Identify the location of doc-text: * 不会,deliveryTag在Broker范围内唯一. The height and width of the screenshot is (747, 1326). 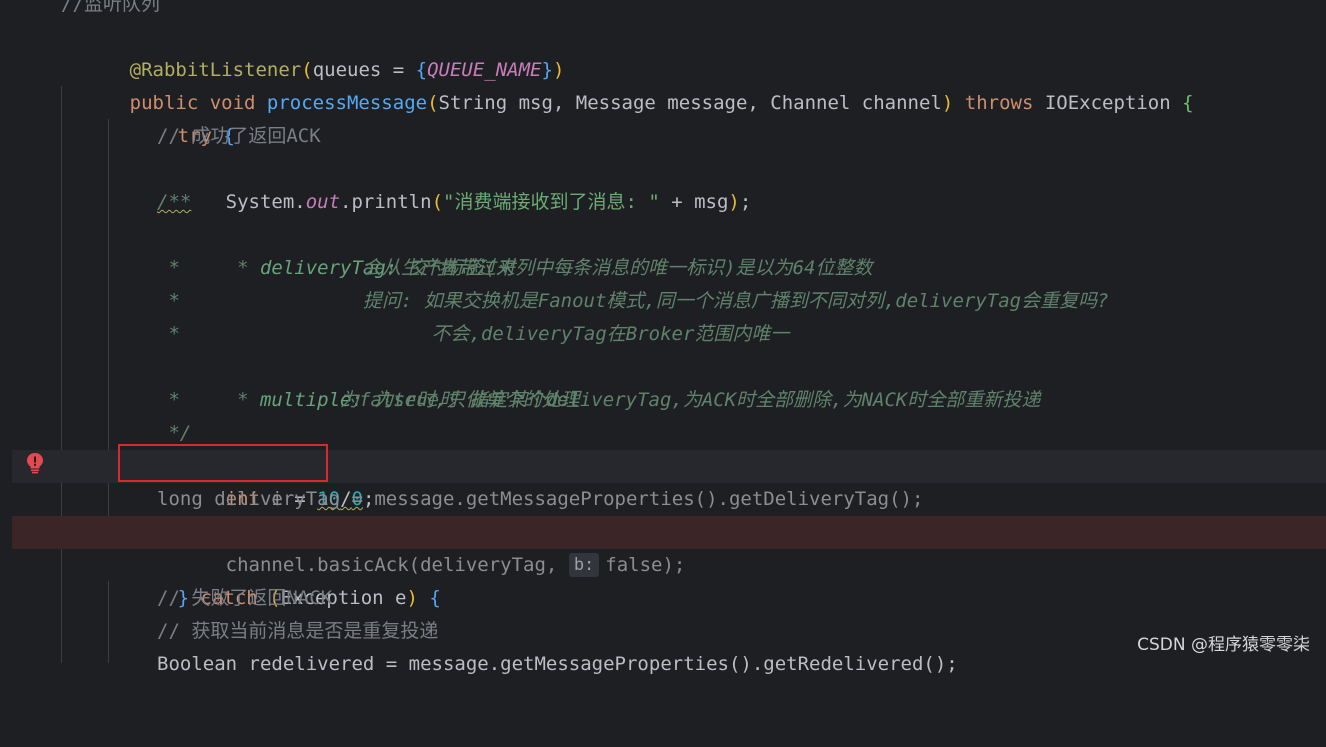
(473, 334).